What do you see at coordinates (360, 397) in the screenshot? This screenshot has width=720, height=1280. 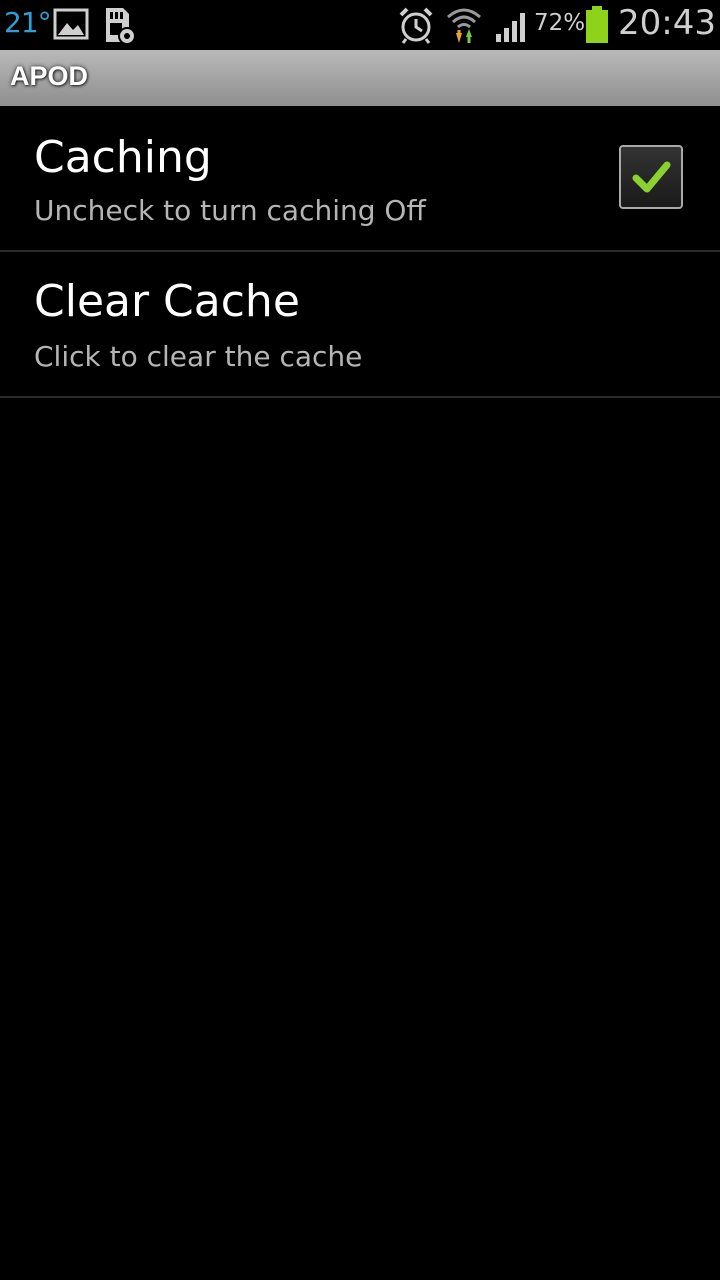 I see `divider` at bounding box center [360, 397].